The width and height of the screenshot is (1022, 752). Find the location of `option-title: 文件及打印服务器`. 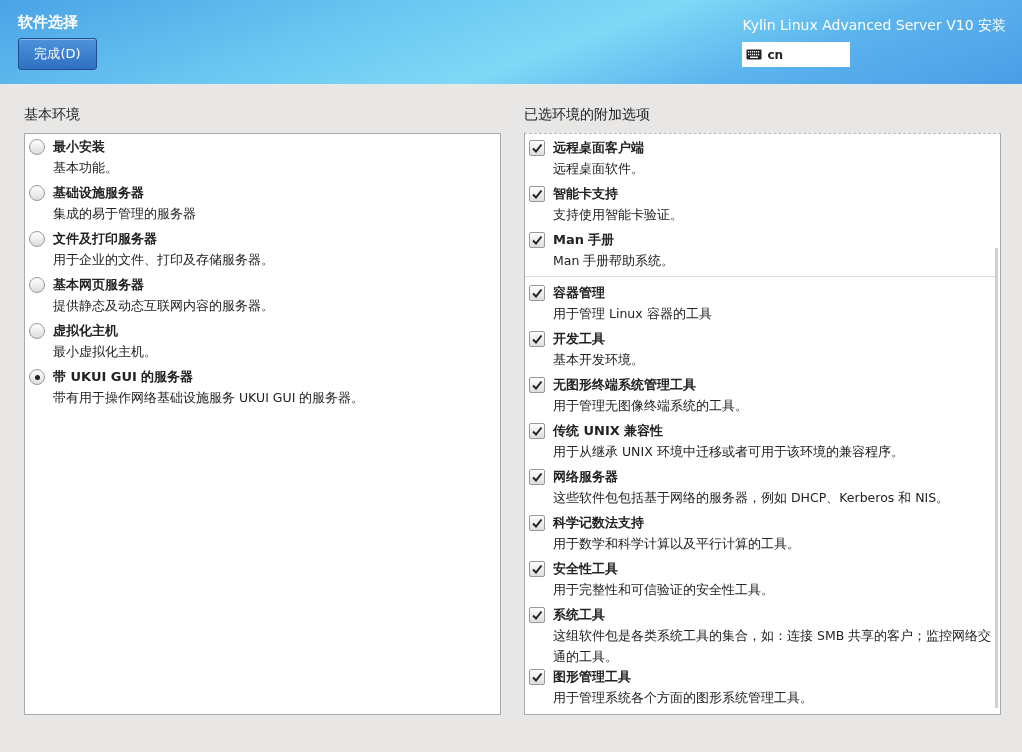

option-title: 文件及打印服务器 is located at coordinates (105, 239).